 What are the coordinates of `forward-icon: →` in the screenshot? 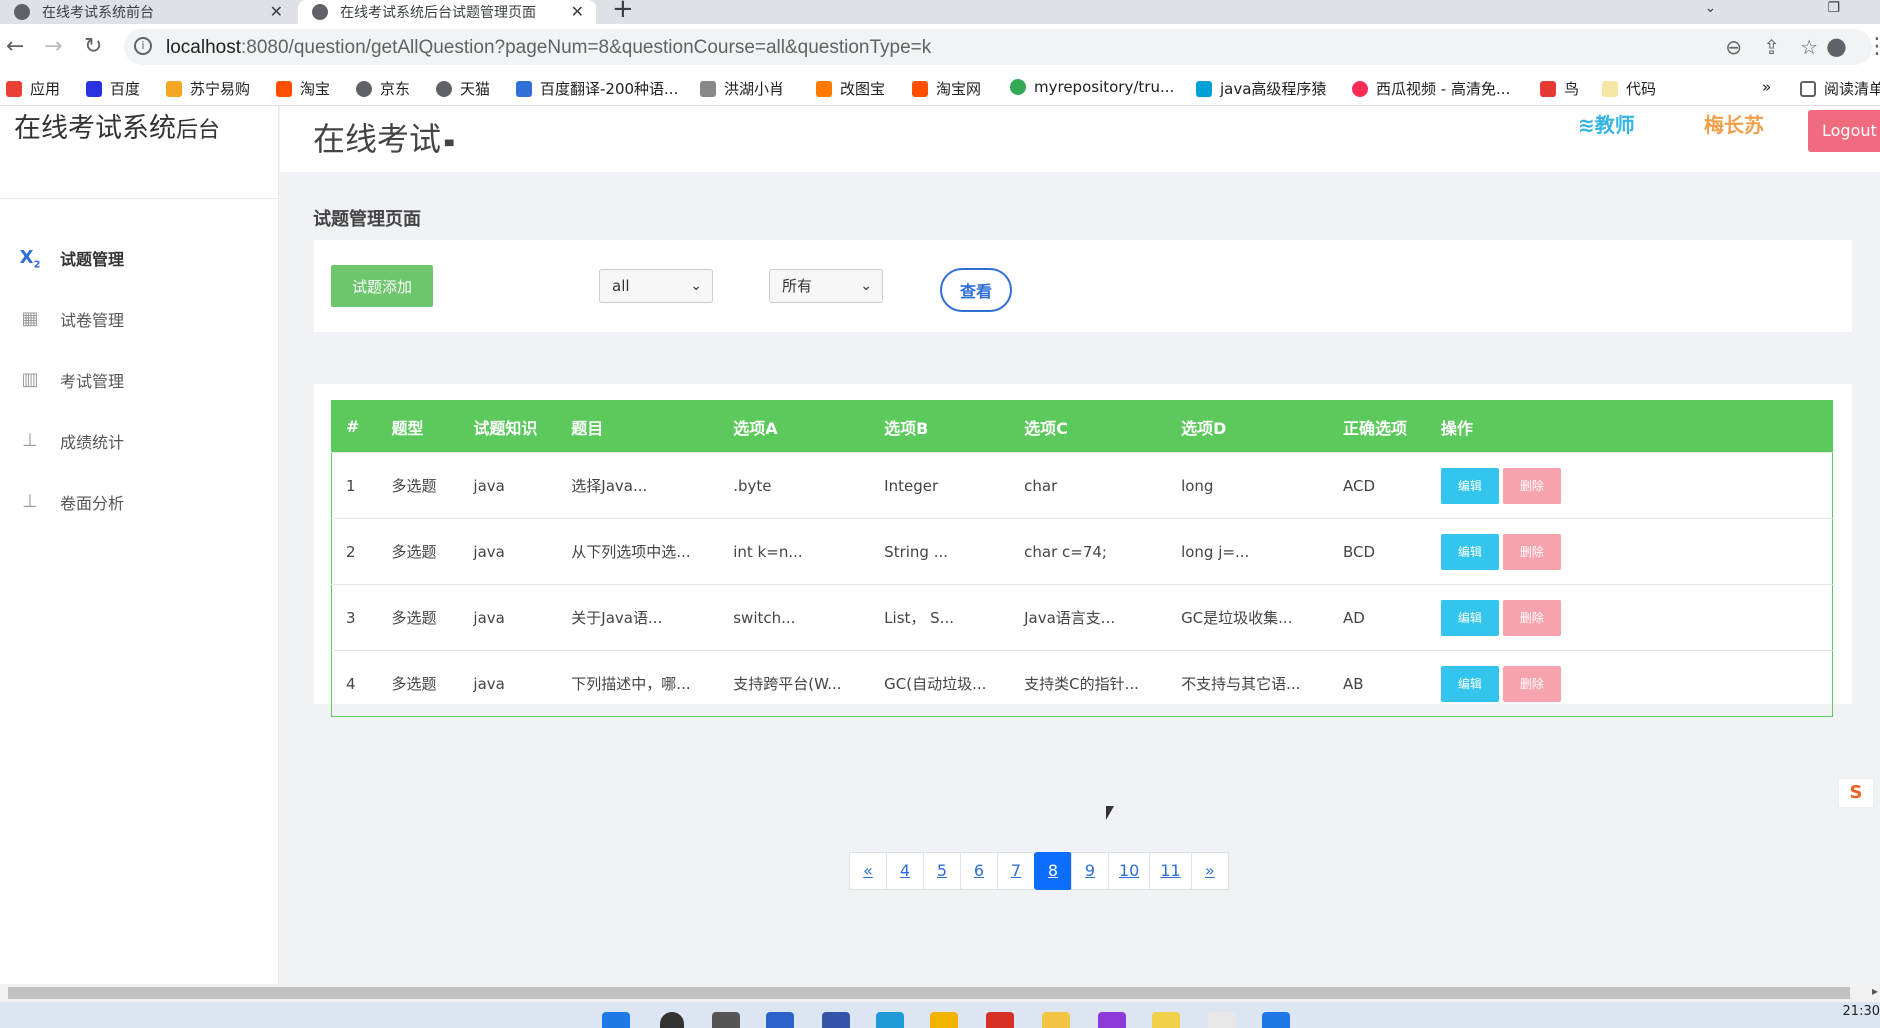 It's located at (53, 46).